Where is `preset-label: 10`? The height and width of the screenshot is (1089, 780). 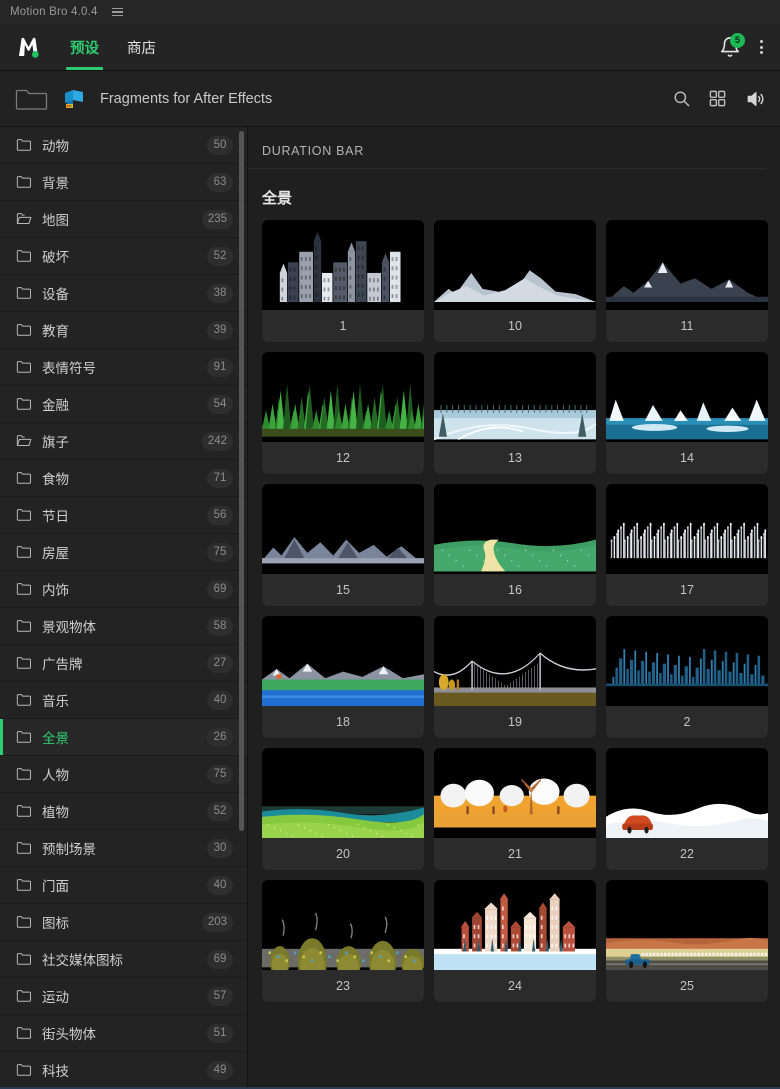 preset-label: 10 is located at coordinates (515, 326).